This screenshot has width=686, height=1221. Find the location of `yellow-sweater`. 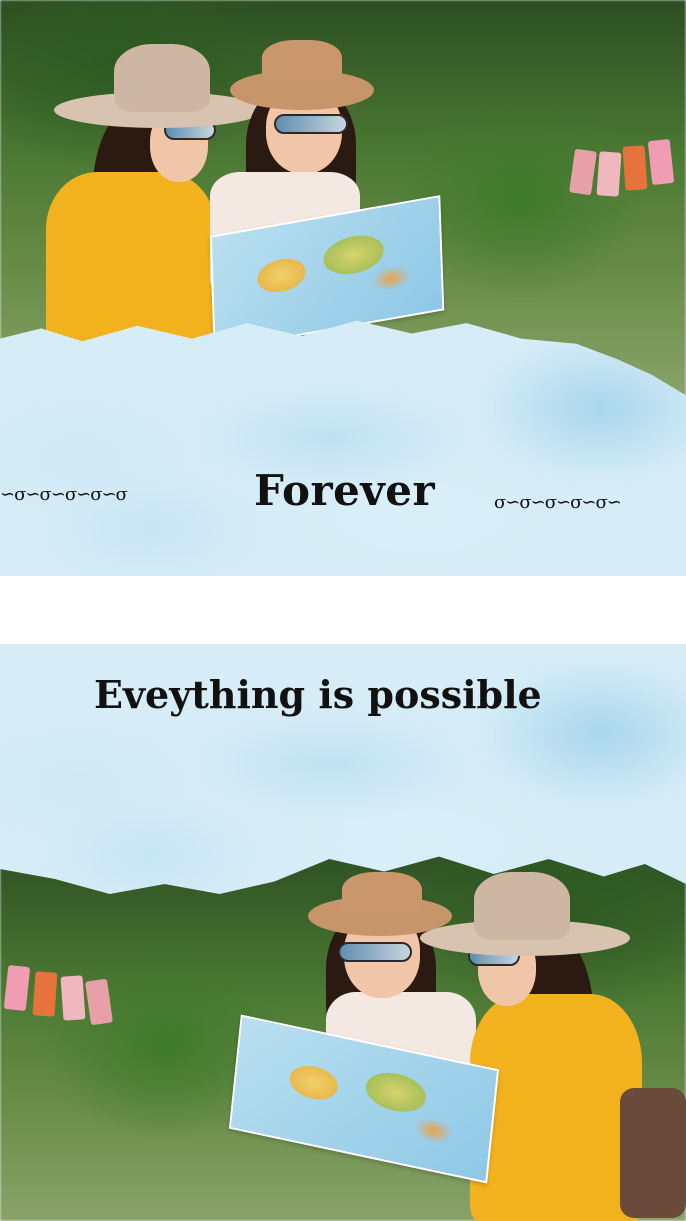

yellow-sweater is located at coordinates (556, 1107).